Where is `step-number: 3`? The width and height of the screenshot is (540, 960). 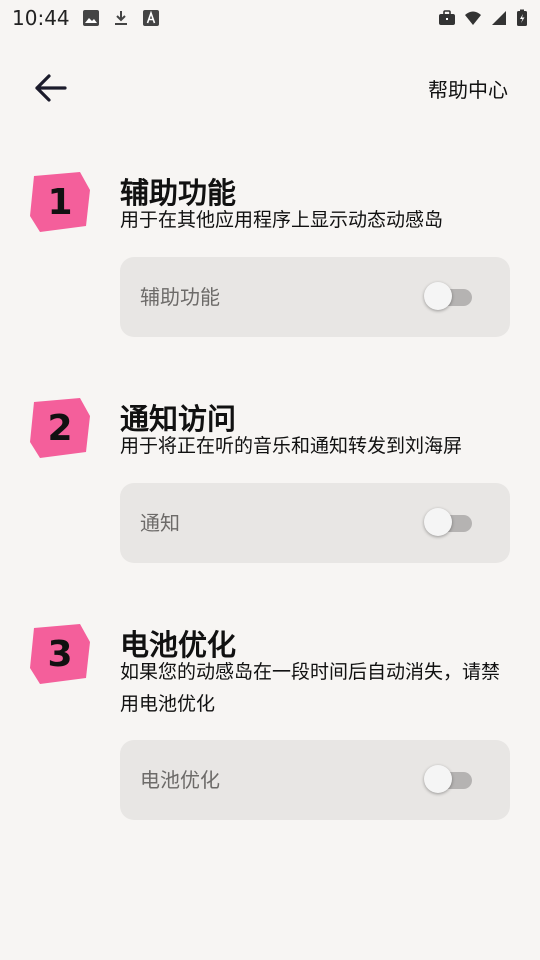
step-number: 3 is located at coordinates (60, 654).